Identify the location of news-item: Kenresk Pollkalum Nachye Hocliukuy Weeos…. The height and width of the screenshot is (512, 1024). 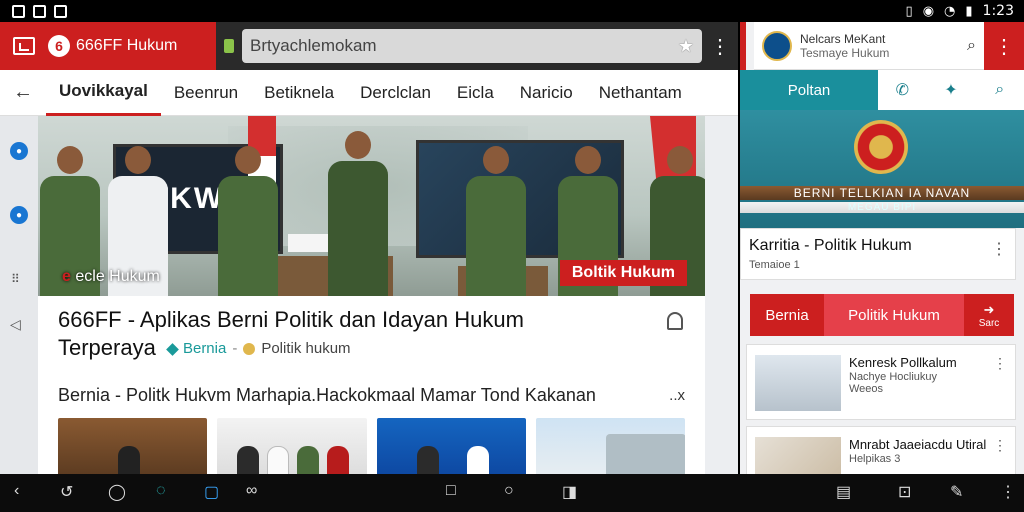
(881, 382).